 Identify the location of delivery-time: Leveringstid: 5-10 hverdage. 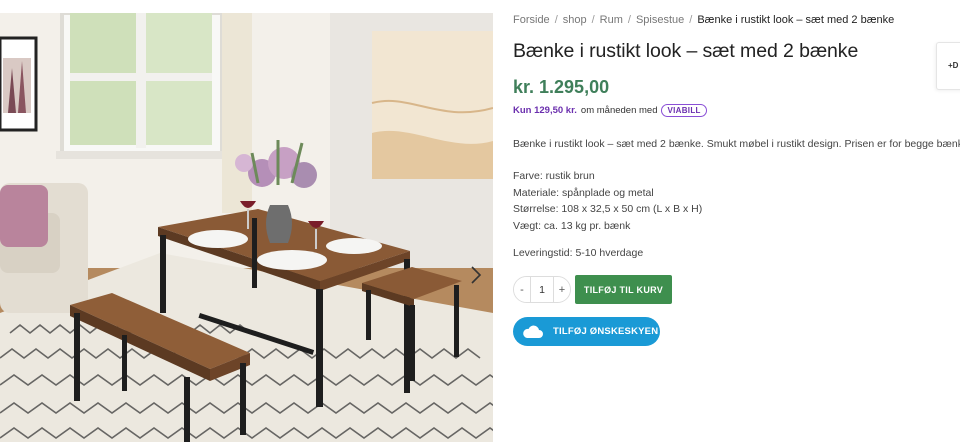
(578, 253).